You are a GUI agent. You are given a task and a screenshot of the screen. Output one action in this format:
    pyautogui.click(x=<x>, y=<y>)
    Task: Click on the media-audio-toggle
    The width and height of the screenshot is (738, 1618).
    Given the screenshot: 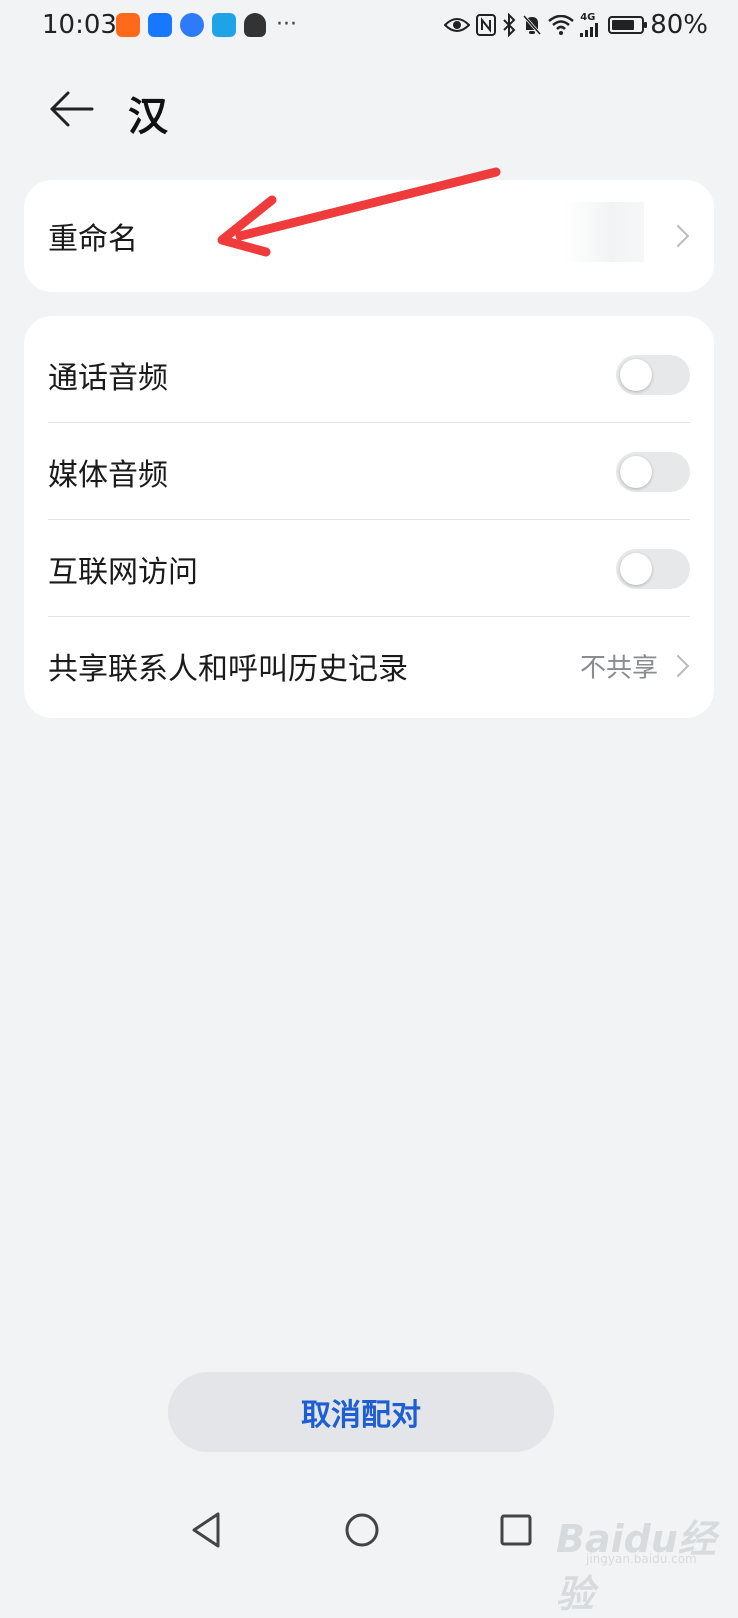 What is the action you would take?
    pyautogui.click(x=653, y=471)
    